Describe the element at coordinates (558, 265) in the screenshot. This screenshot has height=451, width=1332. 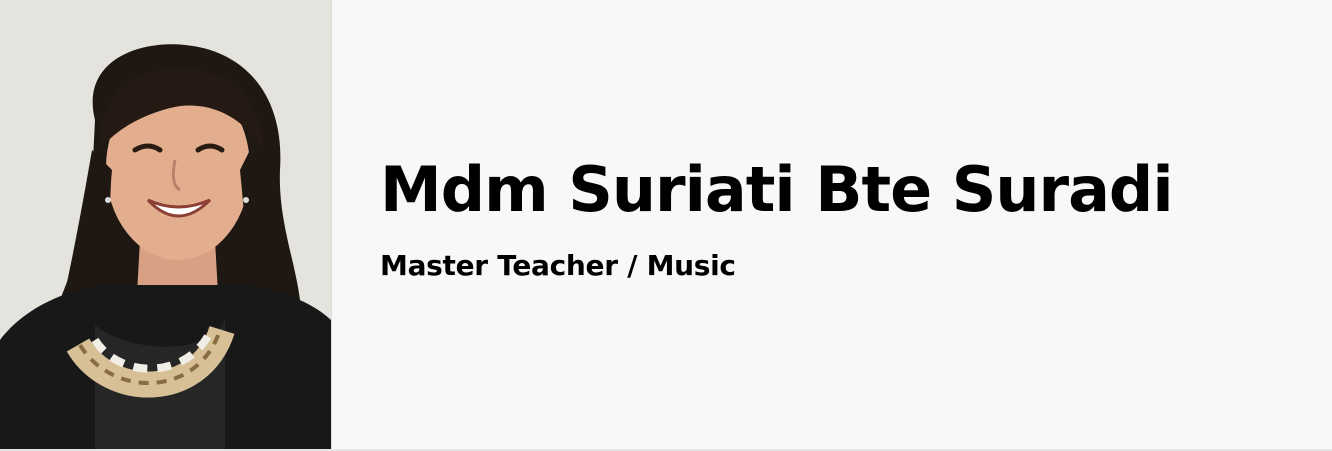
I see `profile-role: Master Teacher / Music` at that location.